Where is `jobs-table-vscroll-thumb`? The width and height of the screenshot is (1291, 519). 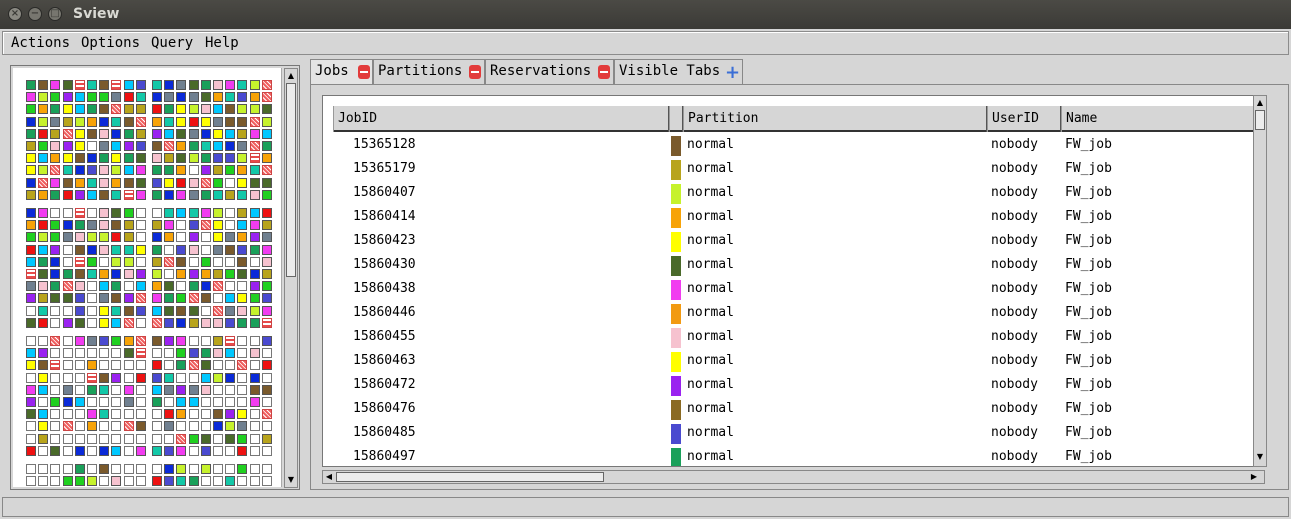 jobs-table-vscroll-thumb is located at coordinates (1260, 120).